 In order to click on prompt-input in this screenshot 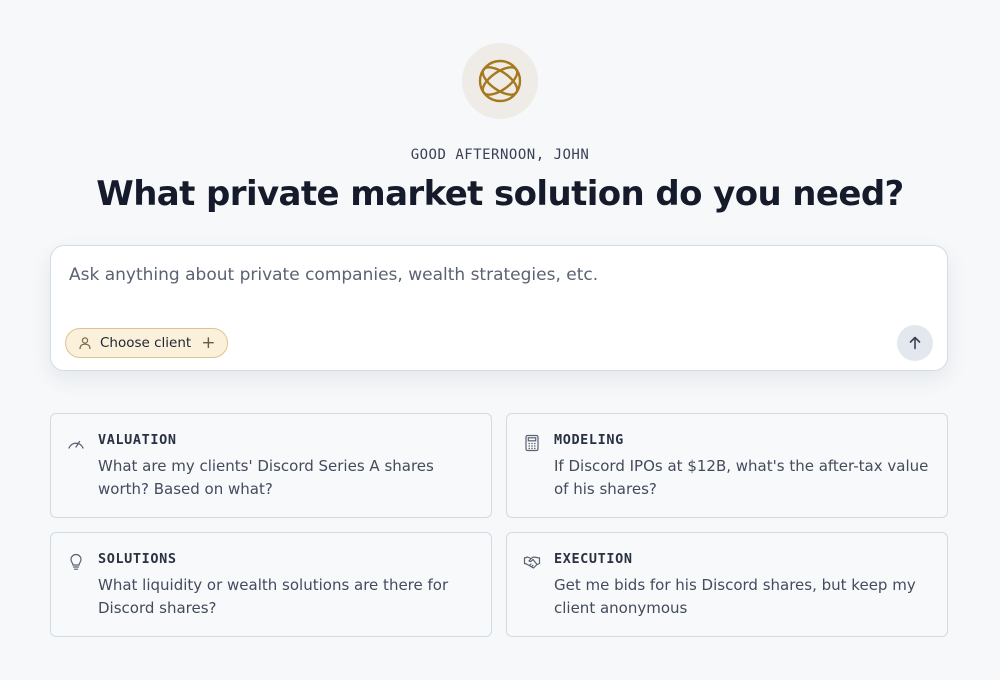, I will do `click(494, 275)`.